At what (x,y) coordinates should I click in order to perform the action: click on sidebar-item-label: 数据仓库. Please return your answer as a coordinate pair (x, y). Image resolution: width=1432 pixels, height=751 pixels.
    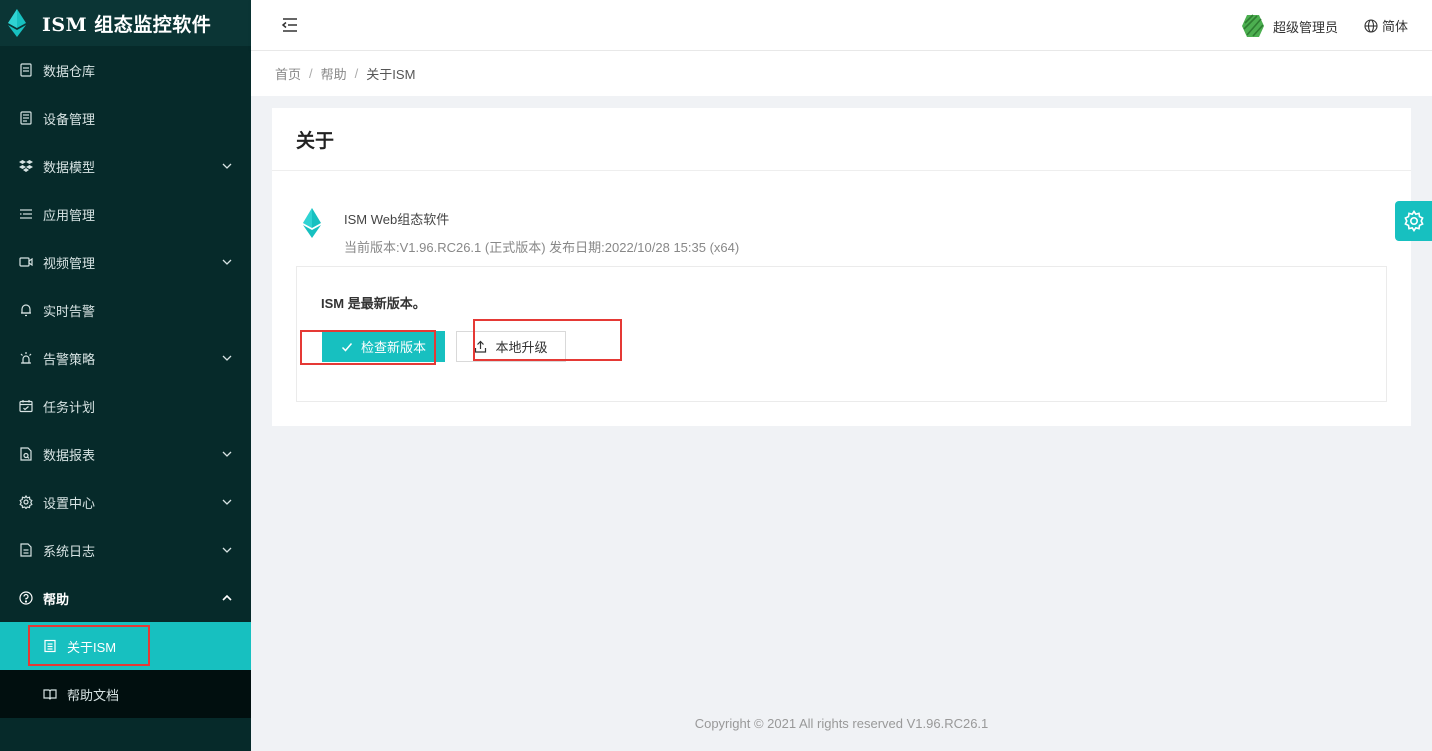
    Looking at the image, I should click on (69, 71).